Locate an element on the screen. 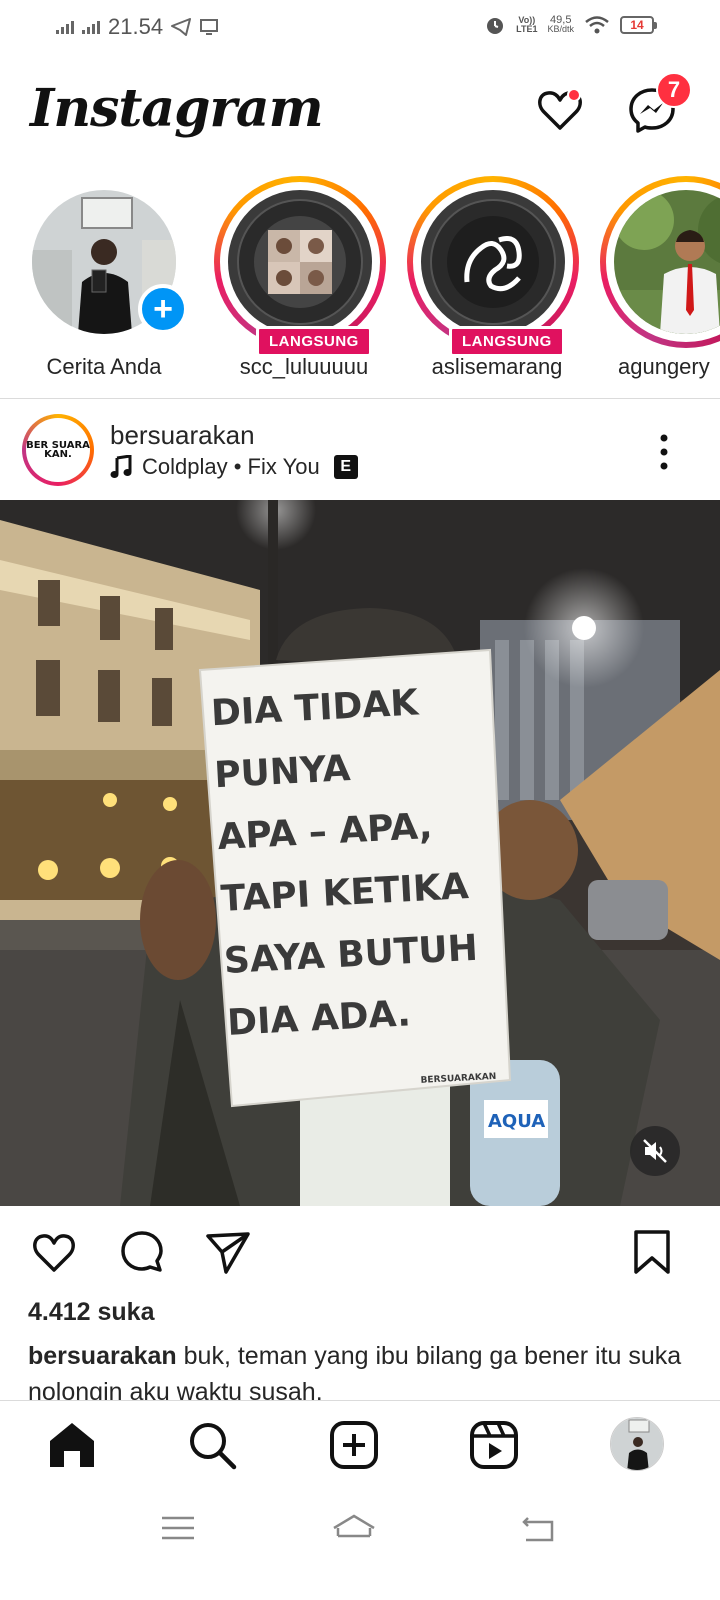 This screenshot has height=1600, width=720. reels-icon is located at coordinates (494, 1445).